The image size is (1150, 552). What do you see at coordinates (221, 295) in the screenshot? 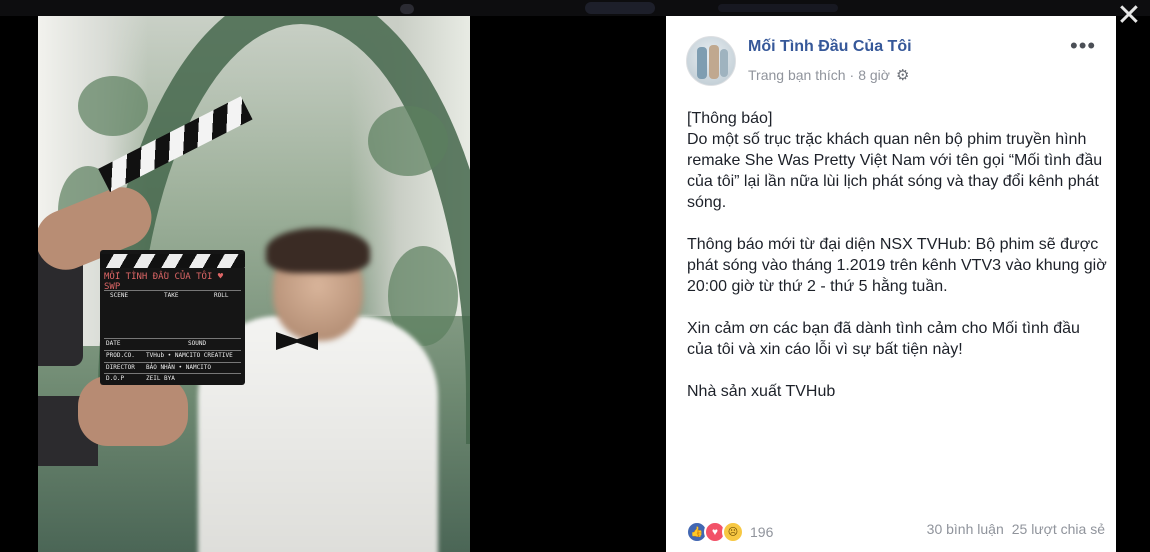
I see `clapper-roll-label: ROLL` at bounding box center [221, 295].